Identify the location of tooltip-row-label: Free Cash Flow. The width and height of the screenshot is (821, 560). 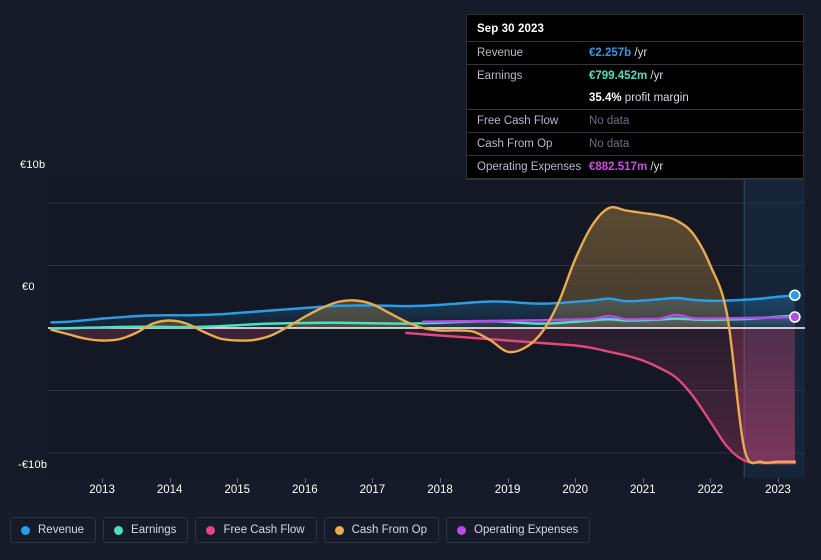
(518, 121).